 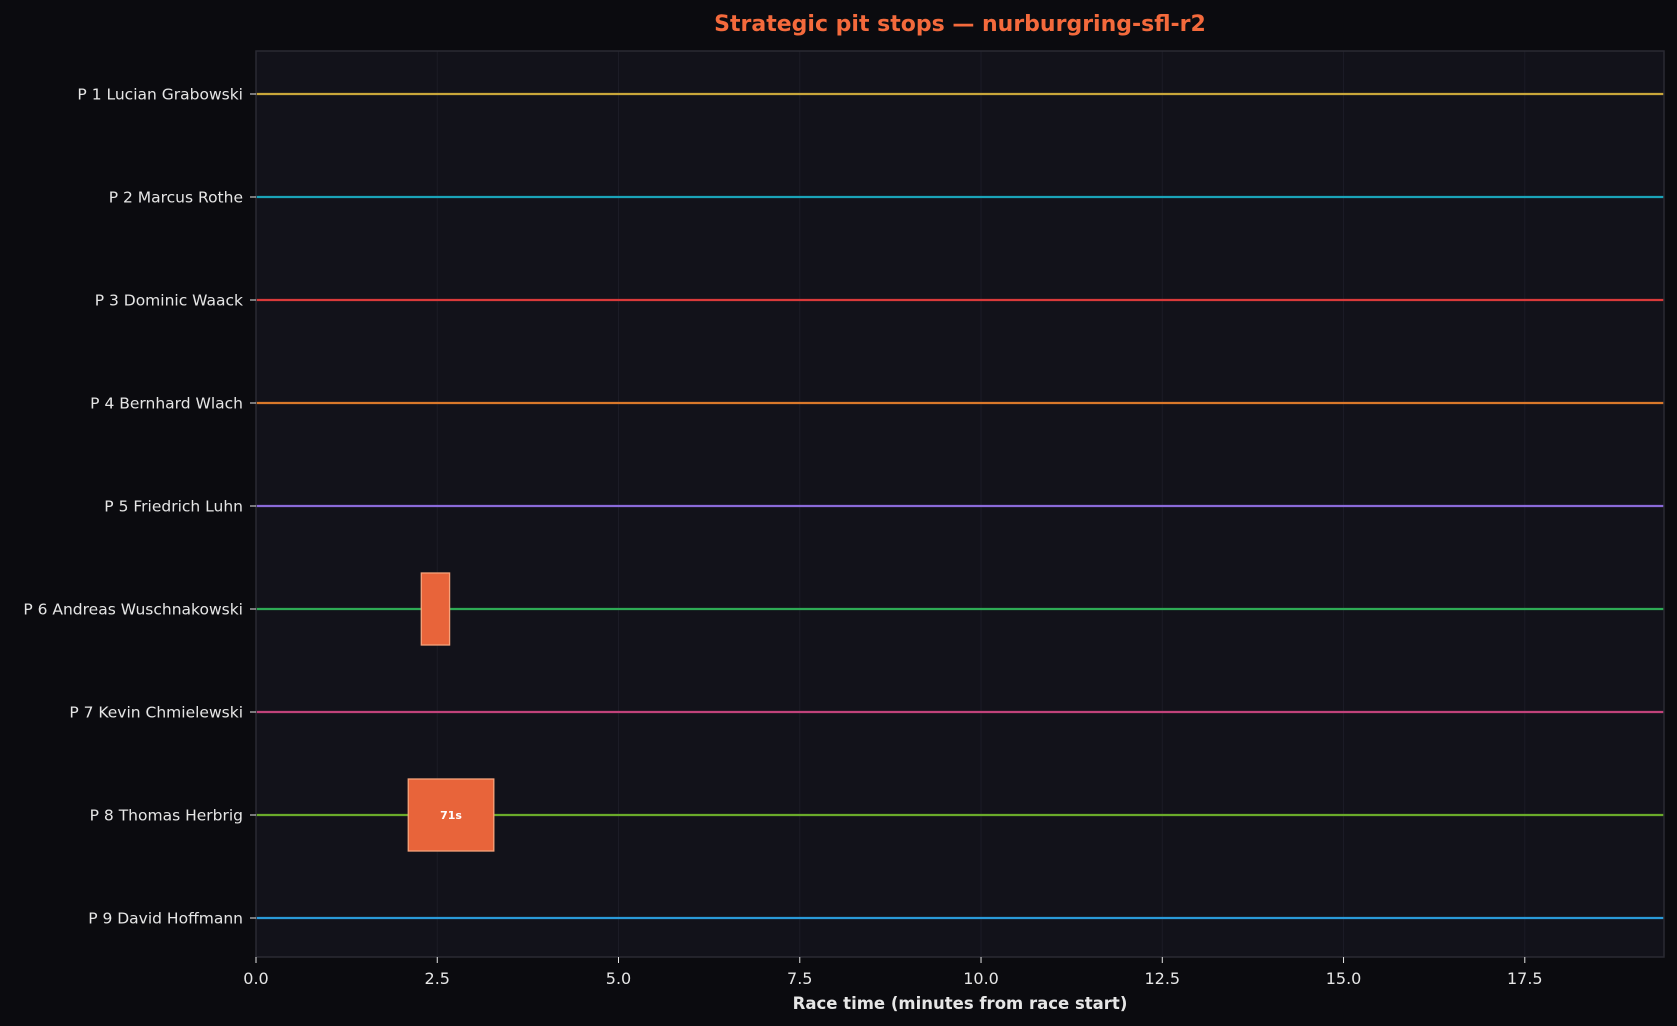 I want to click on driver-label: P 6 Andreas Wuschnakowski, so click(x=133, y=610).